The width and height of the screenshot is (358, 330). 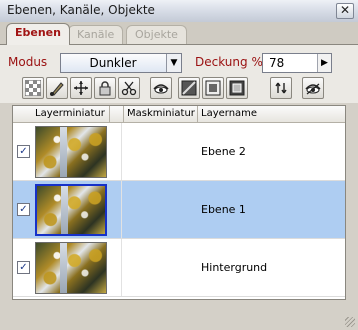 I want to click on layer-mask-button, so click(x=213, y=88).